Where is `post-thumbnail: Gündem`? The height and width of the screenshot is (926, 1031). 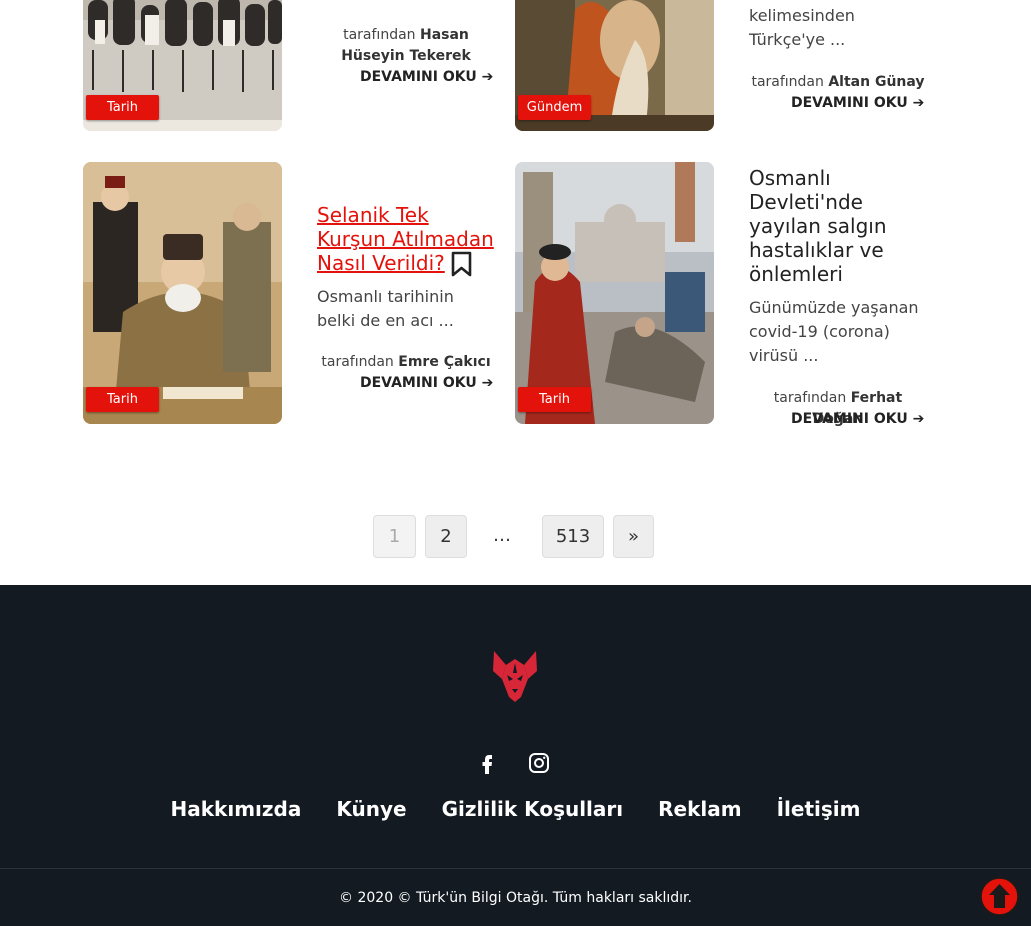 post-thumbnail: Gündem is located at coordinates (614, 65).